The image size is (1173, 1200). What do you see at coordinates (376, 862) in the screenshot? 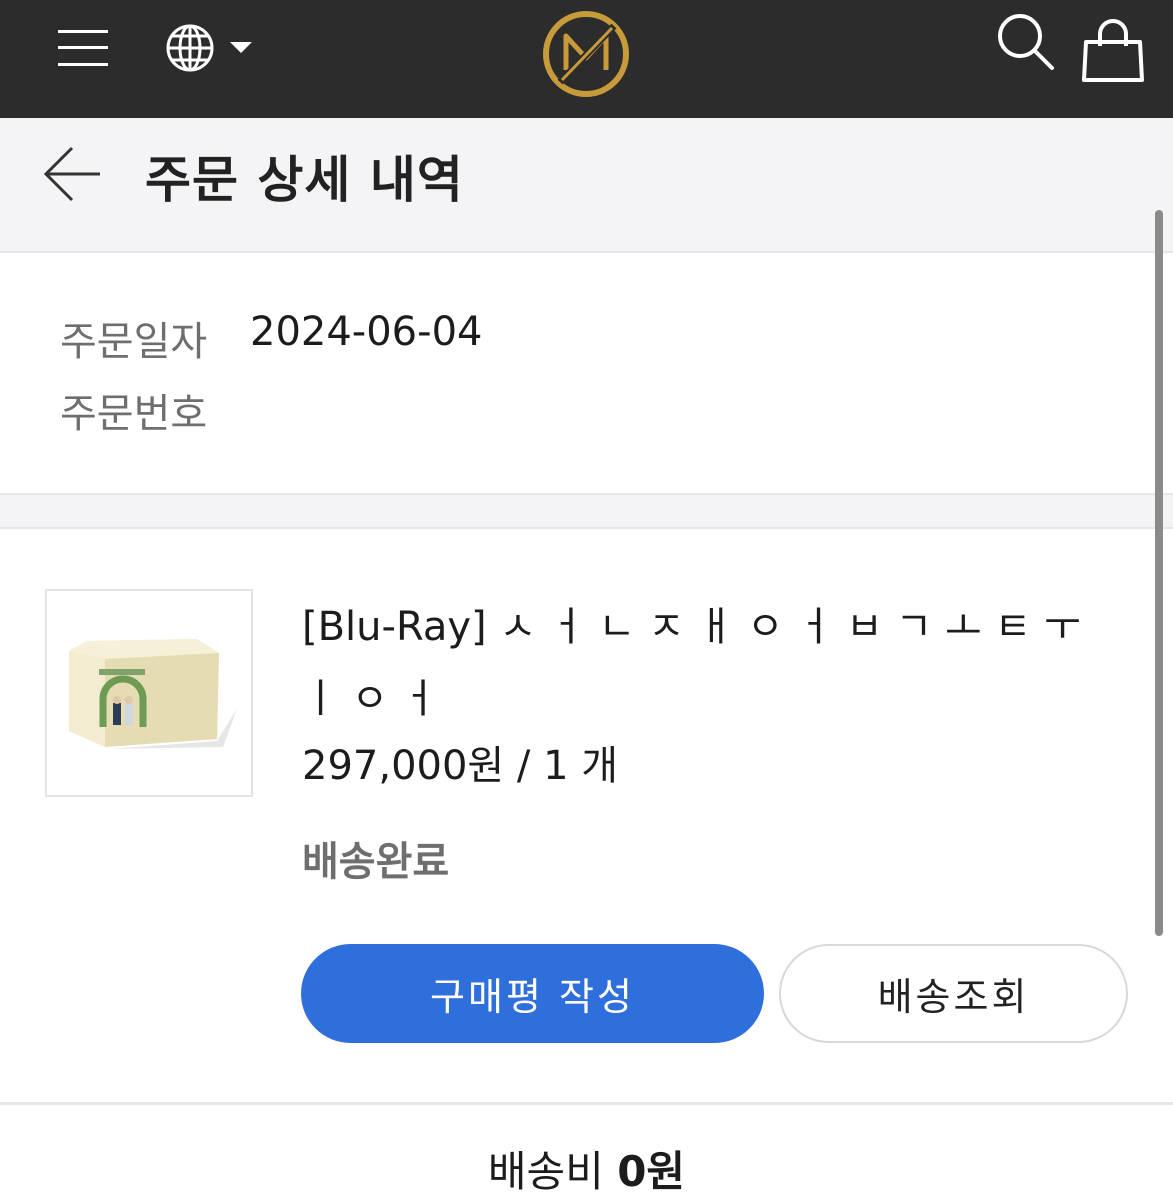
I see `delivery-status: 배송완료` at bounding box center [376, 862].